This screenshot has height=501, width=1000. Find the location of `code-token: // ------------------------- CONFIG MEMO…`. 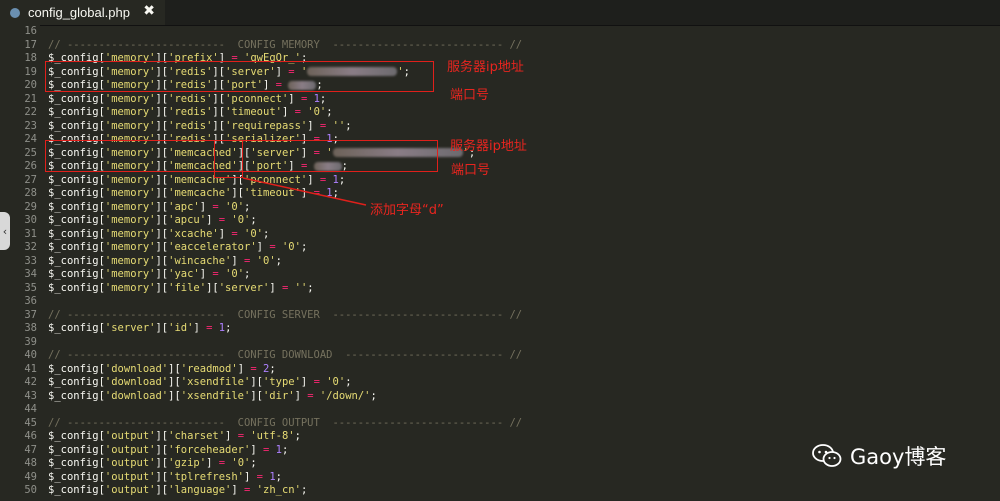

code-token: // ------------------------- CONFIG MEMO… is located at coordinates (285, 44).